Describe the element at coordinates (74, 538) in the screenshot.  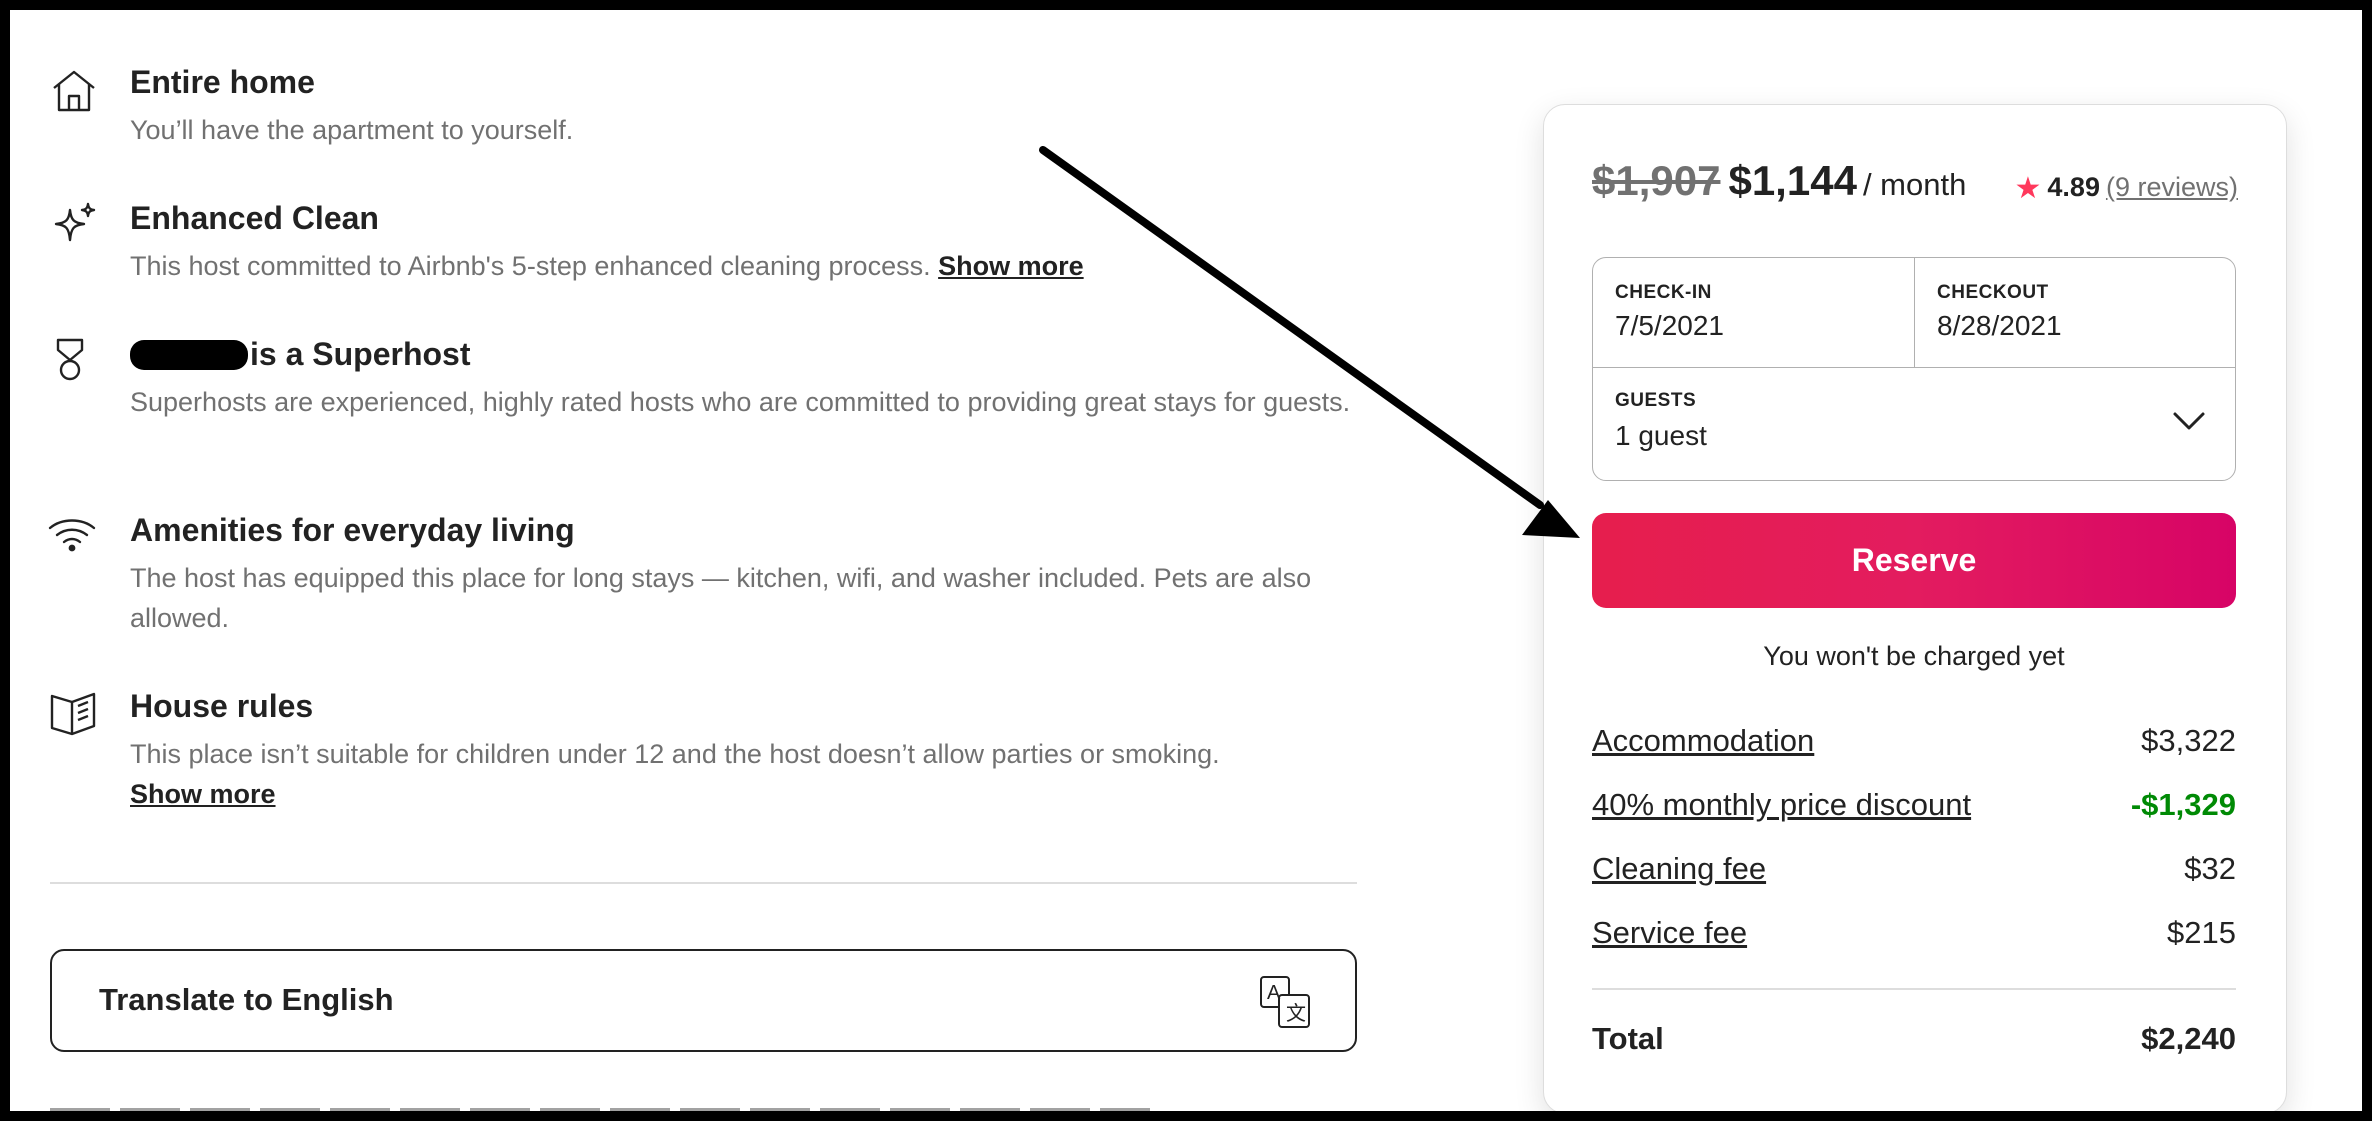
I see `wifi-icon` at that location.